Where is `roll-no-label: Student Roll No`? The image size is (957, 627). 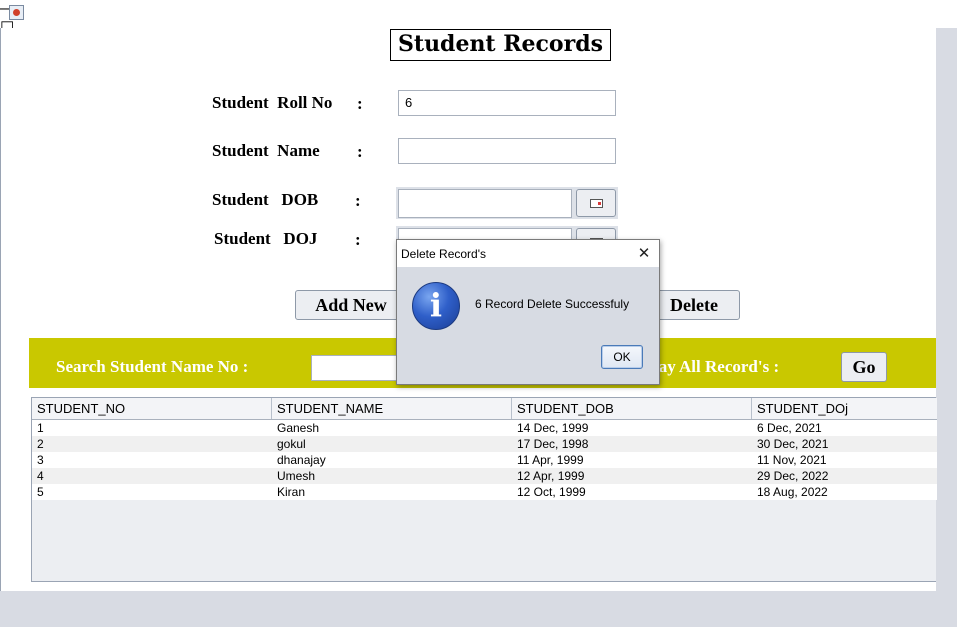 roll-no-label: Student Roll No is located at coordinates (272, 102).